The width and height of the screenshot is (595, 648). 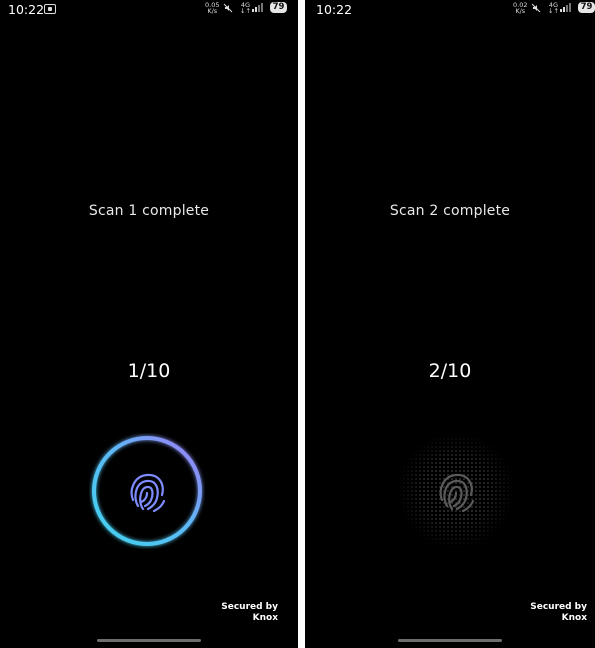 What do you see at coordinates (450, 9) in the screenshot?
I see `status-bar: 10:22 0.02 K/s 4G ↓↑ 79` at bounding box center [450, 9].